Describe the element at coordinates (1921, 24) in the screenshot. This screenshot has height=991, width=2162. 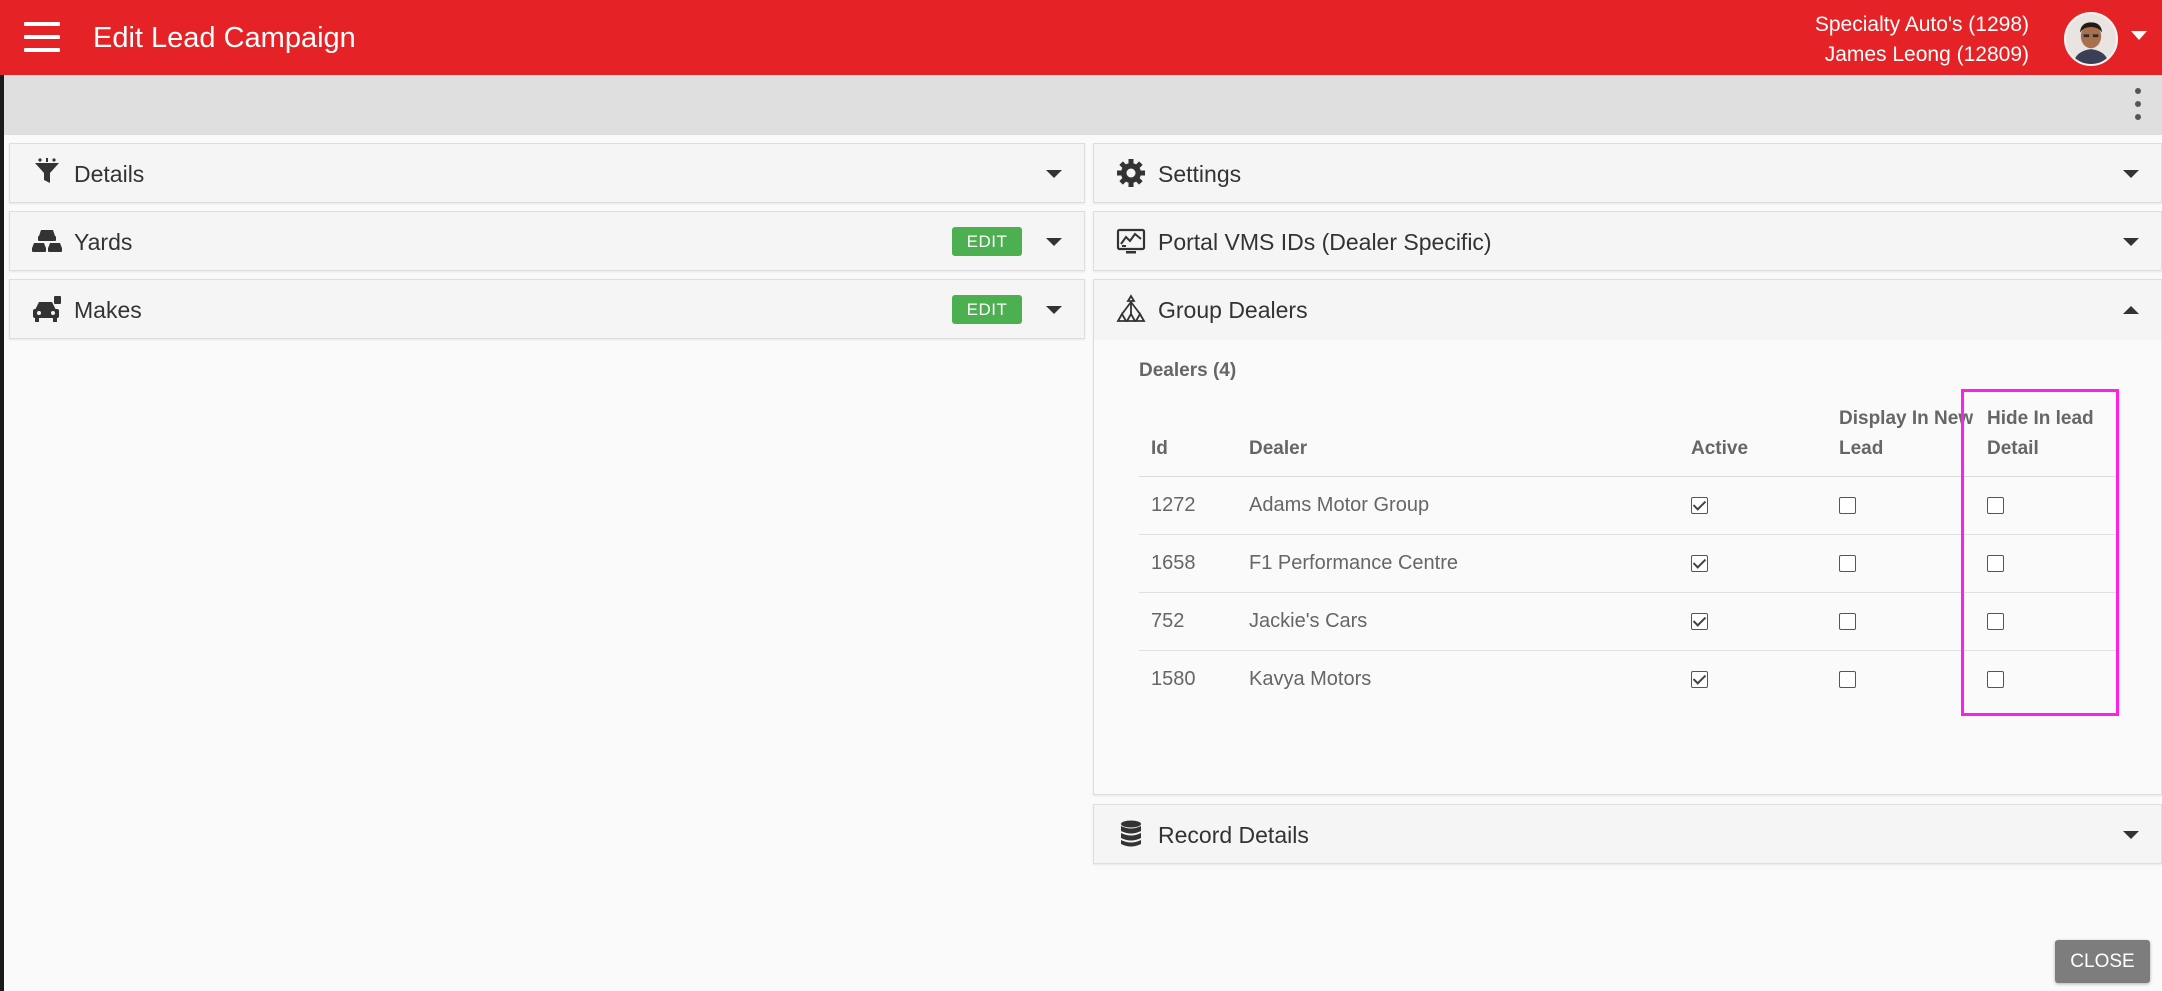
I see `company-name: Specialty Auto's (1298)` at that location.